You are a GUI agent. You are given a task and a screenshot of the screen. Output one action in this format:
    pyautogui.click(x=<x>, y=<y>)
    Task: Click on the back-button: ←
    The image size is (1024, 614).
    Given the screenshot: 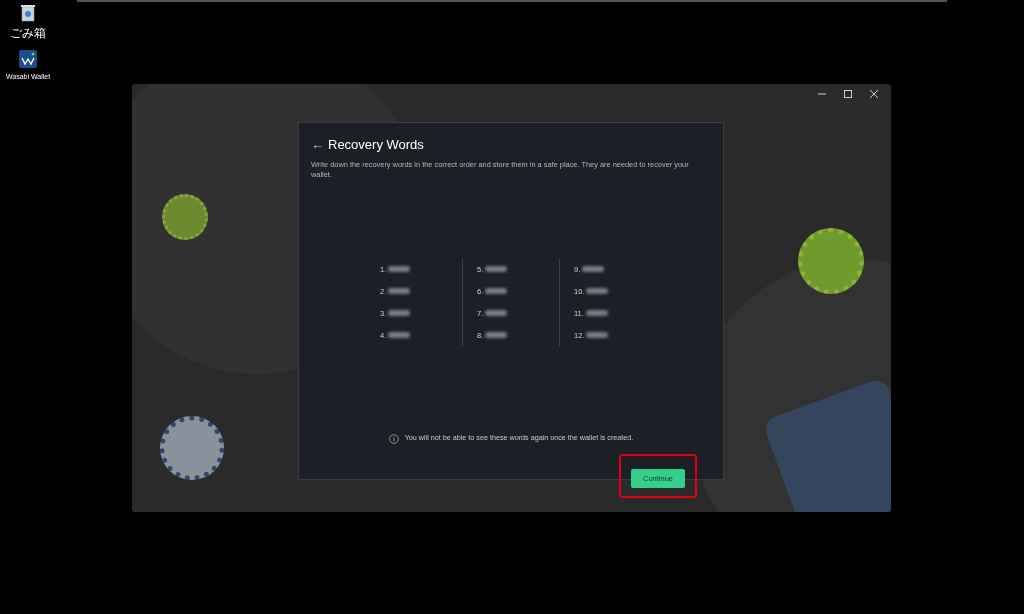 What is the action you would take?
    pyautogui.click(x=317, y=145)
    